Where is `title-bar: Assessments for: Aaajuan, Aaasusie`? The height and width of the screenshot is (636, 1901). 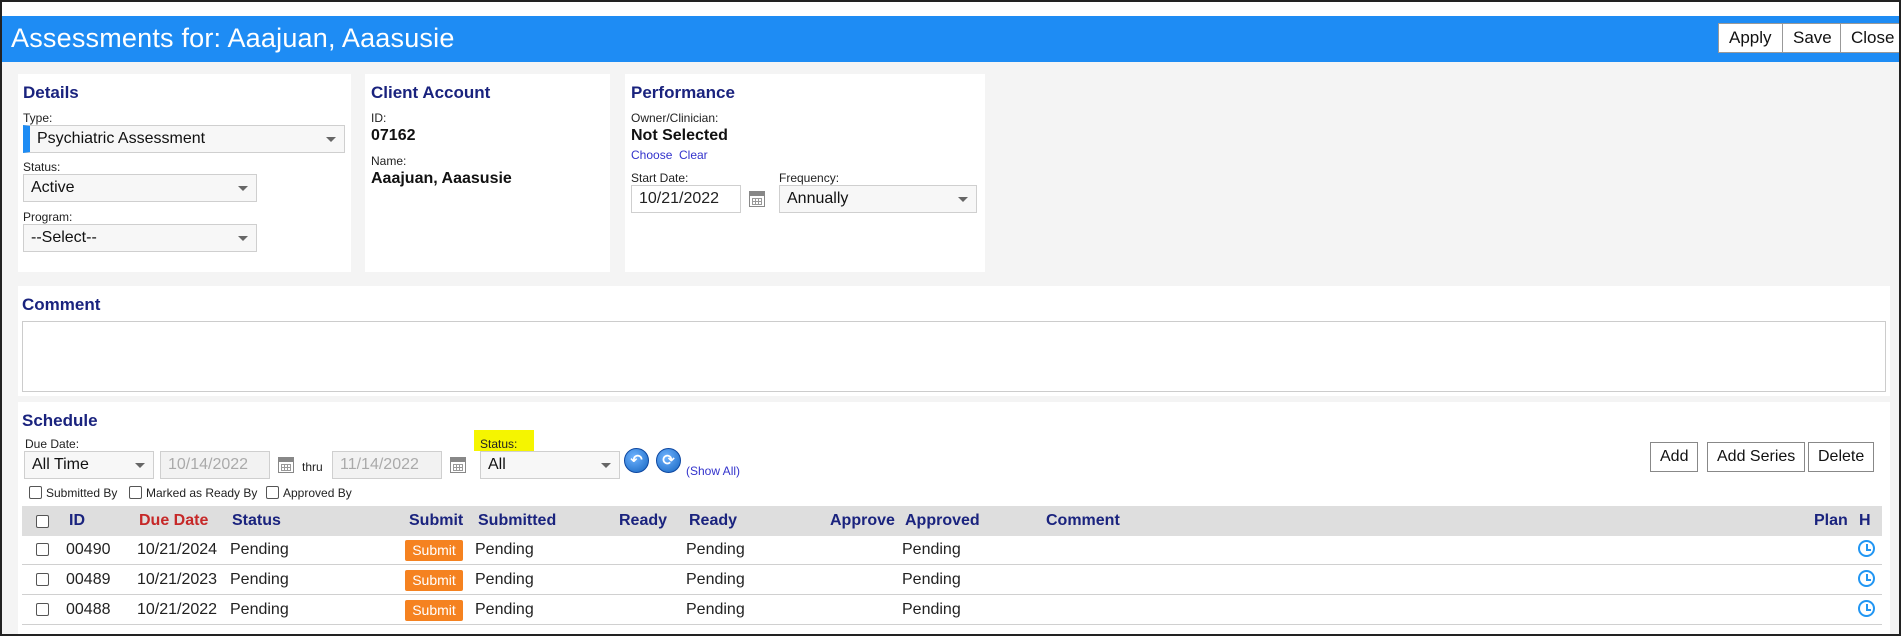
title-bar: Assessments for: Aaajuan, Aaasusie is located at coordinates (950, 39).